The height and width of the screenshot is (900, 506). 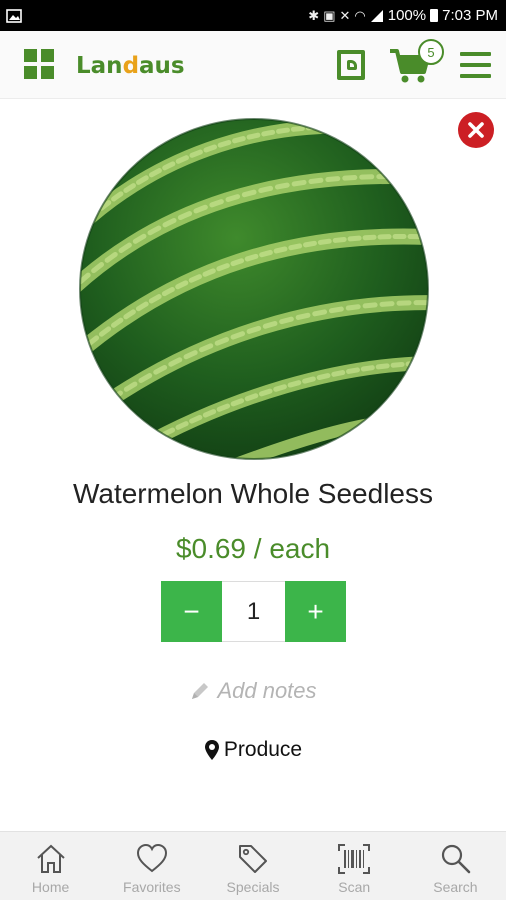 I want to click on quantity-stepper: − 1 +, so click(x=253, y=611).